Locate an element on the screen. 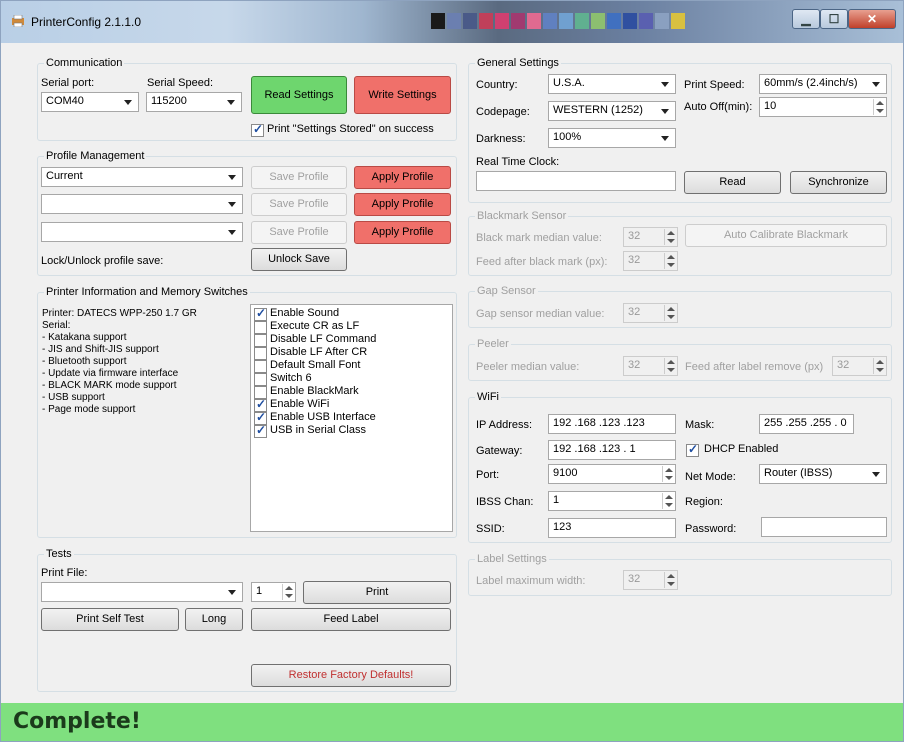 The height and width of the screenshot is (742, 904). gateway-field: 192 .168 .123 . 1 is located at coordinates (612, 450).